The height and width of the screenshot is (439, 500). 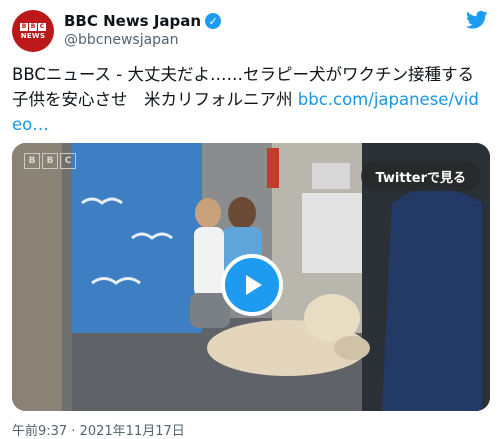 I want to click on display-name: BBC News Japan, so click(x=132, y=21).